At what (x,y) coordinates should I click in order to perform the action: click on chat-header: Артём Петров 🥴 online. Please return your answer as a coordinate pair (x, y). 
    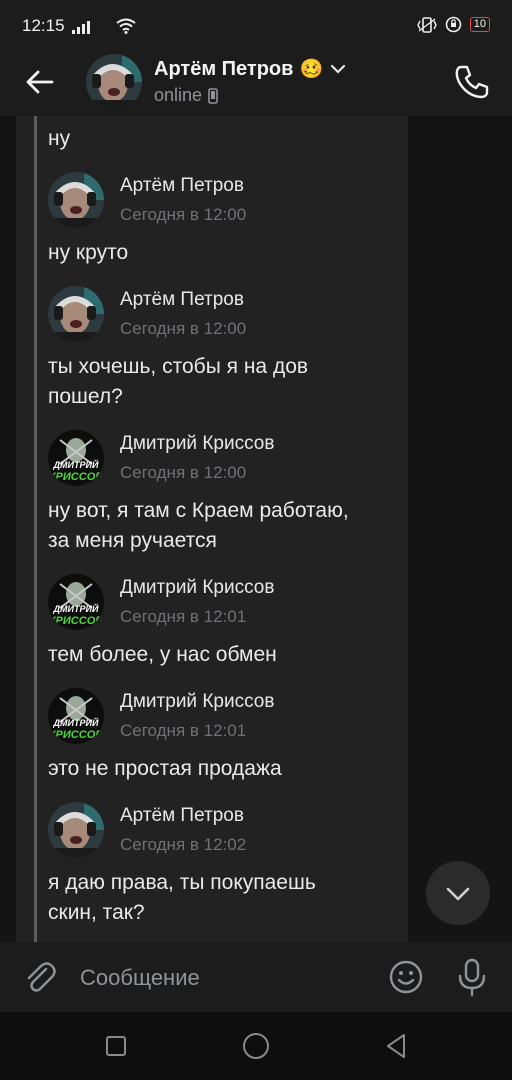
    Looking at the image, I should click on (256, 83).